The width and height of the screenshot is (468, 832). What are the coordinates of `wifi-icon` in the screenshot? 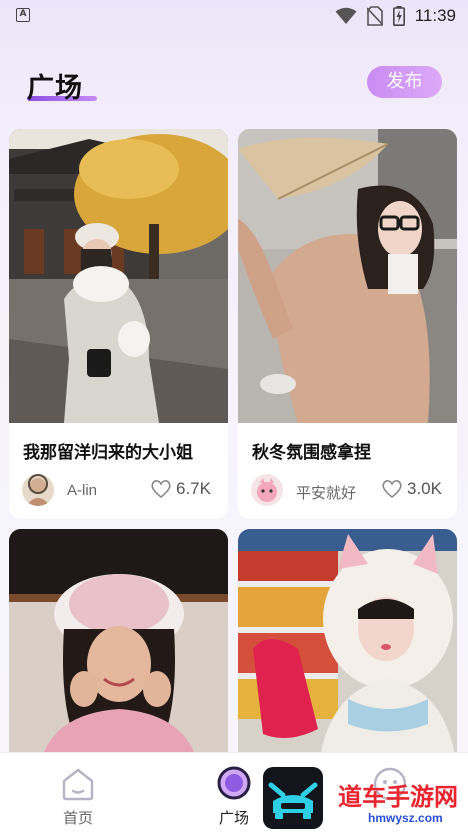 It's located at (346, 15).